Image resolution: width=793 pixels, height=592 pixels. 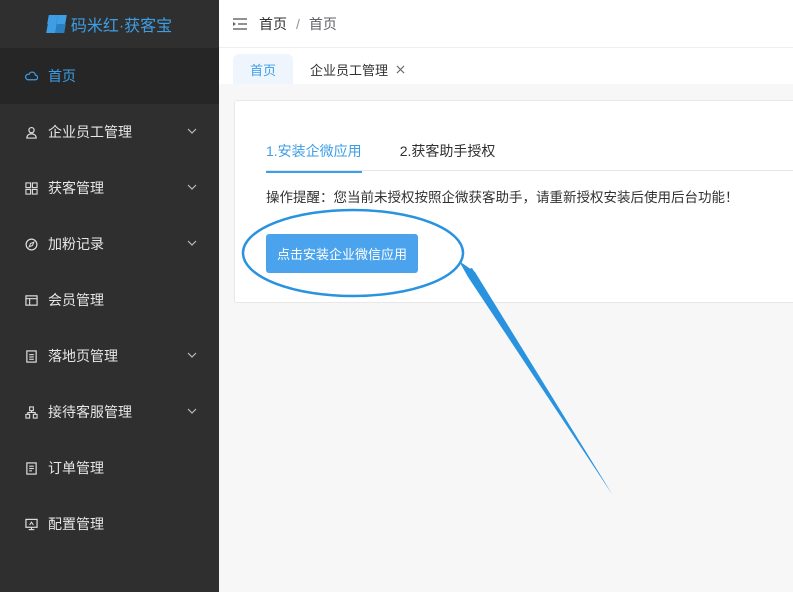 I want to click on sidebar-item-orders: 订单管理, so click(x=109, y=468).